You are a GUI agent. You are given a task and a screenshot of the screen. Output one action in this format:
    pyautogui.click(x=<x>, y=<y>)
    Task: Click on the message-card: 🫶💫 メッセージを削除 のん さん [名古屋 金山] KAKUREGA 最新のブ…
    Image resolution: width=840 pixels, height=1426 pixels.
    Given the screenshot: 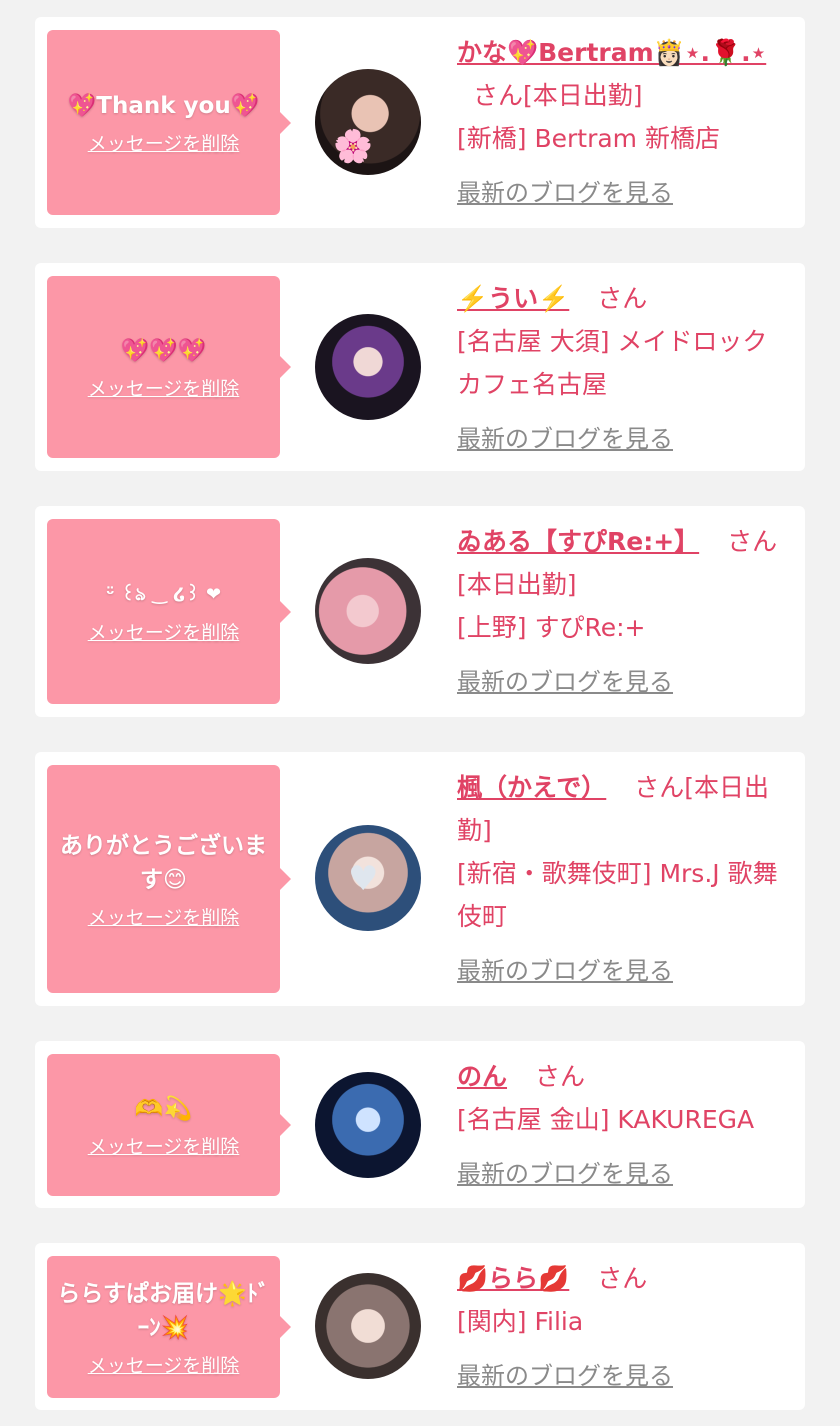 What is the action you would take?
    pyautogui.click(x=420, y=1124)
    